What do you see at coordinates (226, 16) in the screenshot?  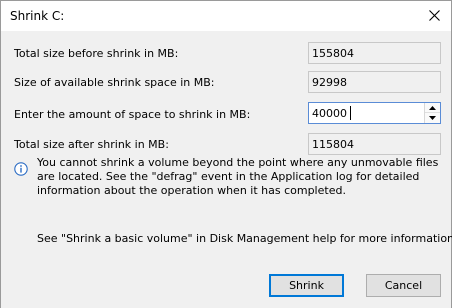 I see `title-bar: Shrink C:` at bounding box center [226, 16].